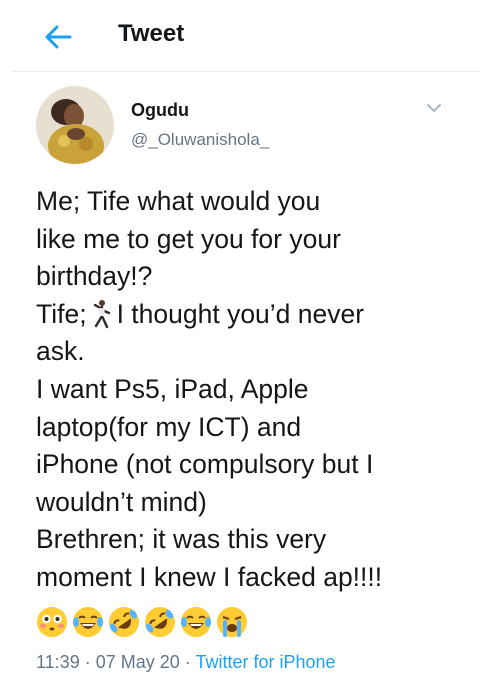 This screenshot has width=480, height=676. Describe the element at coordinates (205, 464) in the screenshot. I see `tweet-line: iPhone (not compulsory but I` at that location.